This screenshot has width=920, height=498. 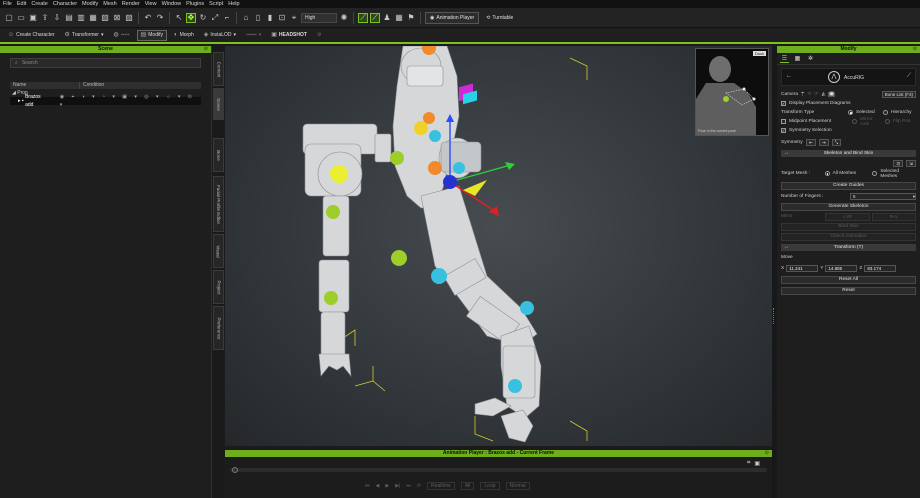 What do you see at coordinates (885, 112) in the screenshot?
I see `hierarchy-radio` at bounding box center [885, 112].